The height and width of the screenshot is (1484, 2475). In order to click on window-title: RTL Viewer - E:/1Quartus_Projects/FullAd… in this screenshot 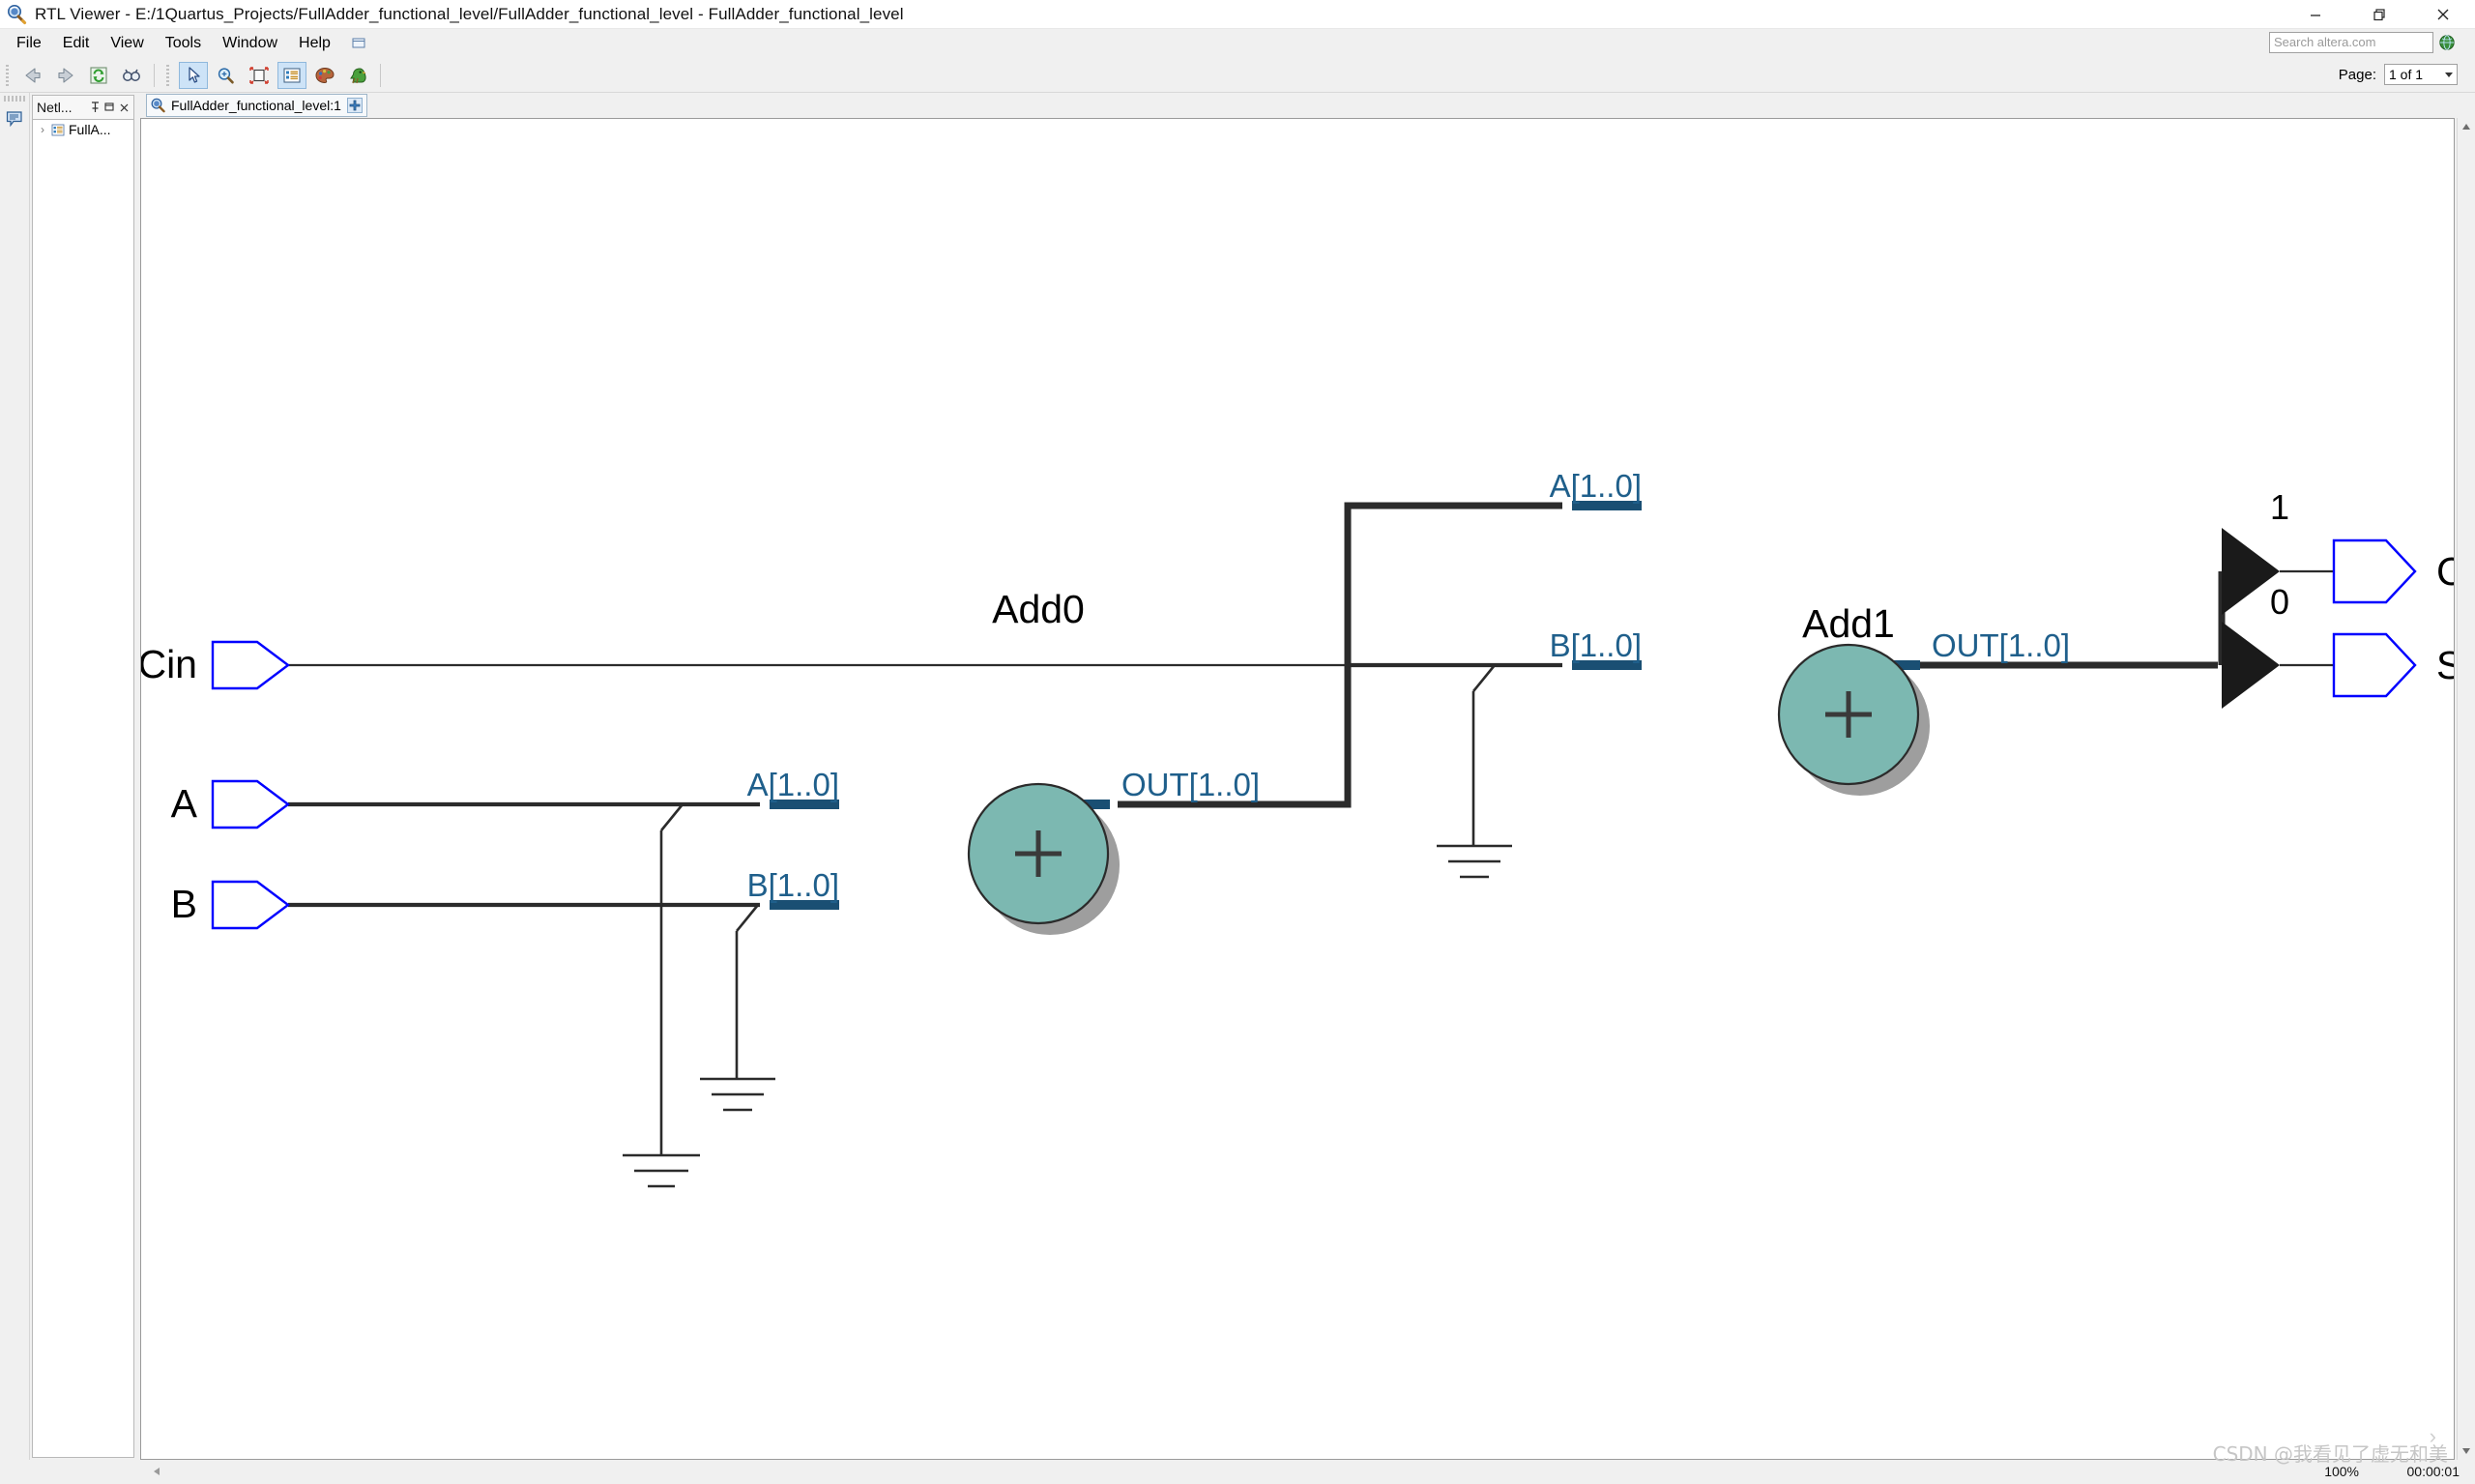, I will do `click(469, 13)`.